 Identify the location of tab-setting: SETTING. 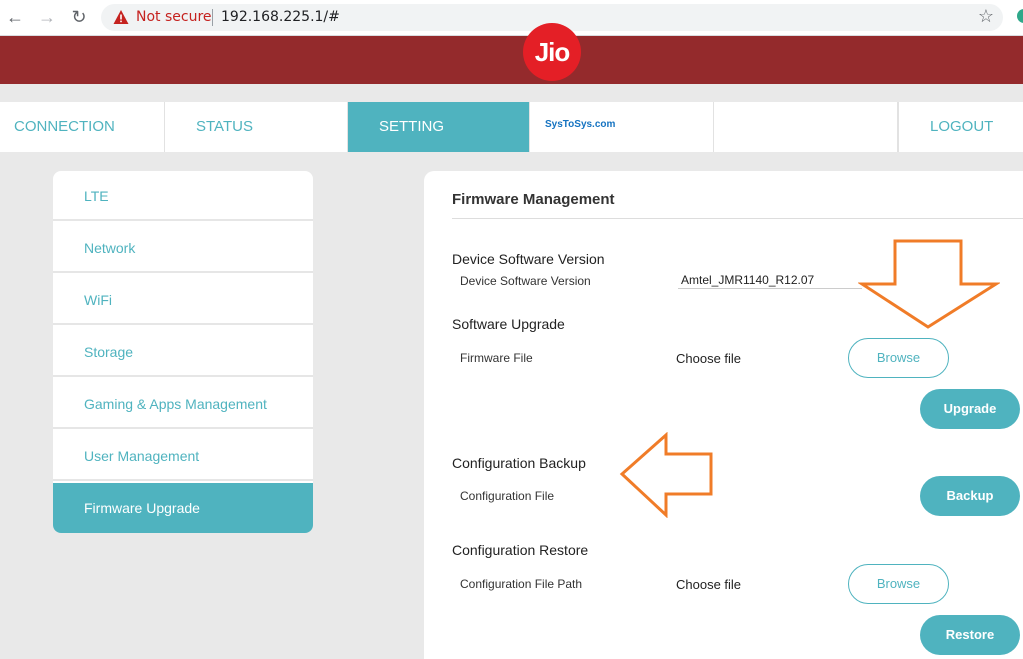
(439, 127).